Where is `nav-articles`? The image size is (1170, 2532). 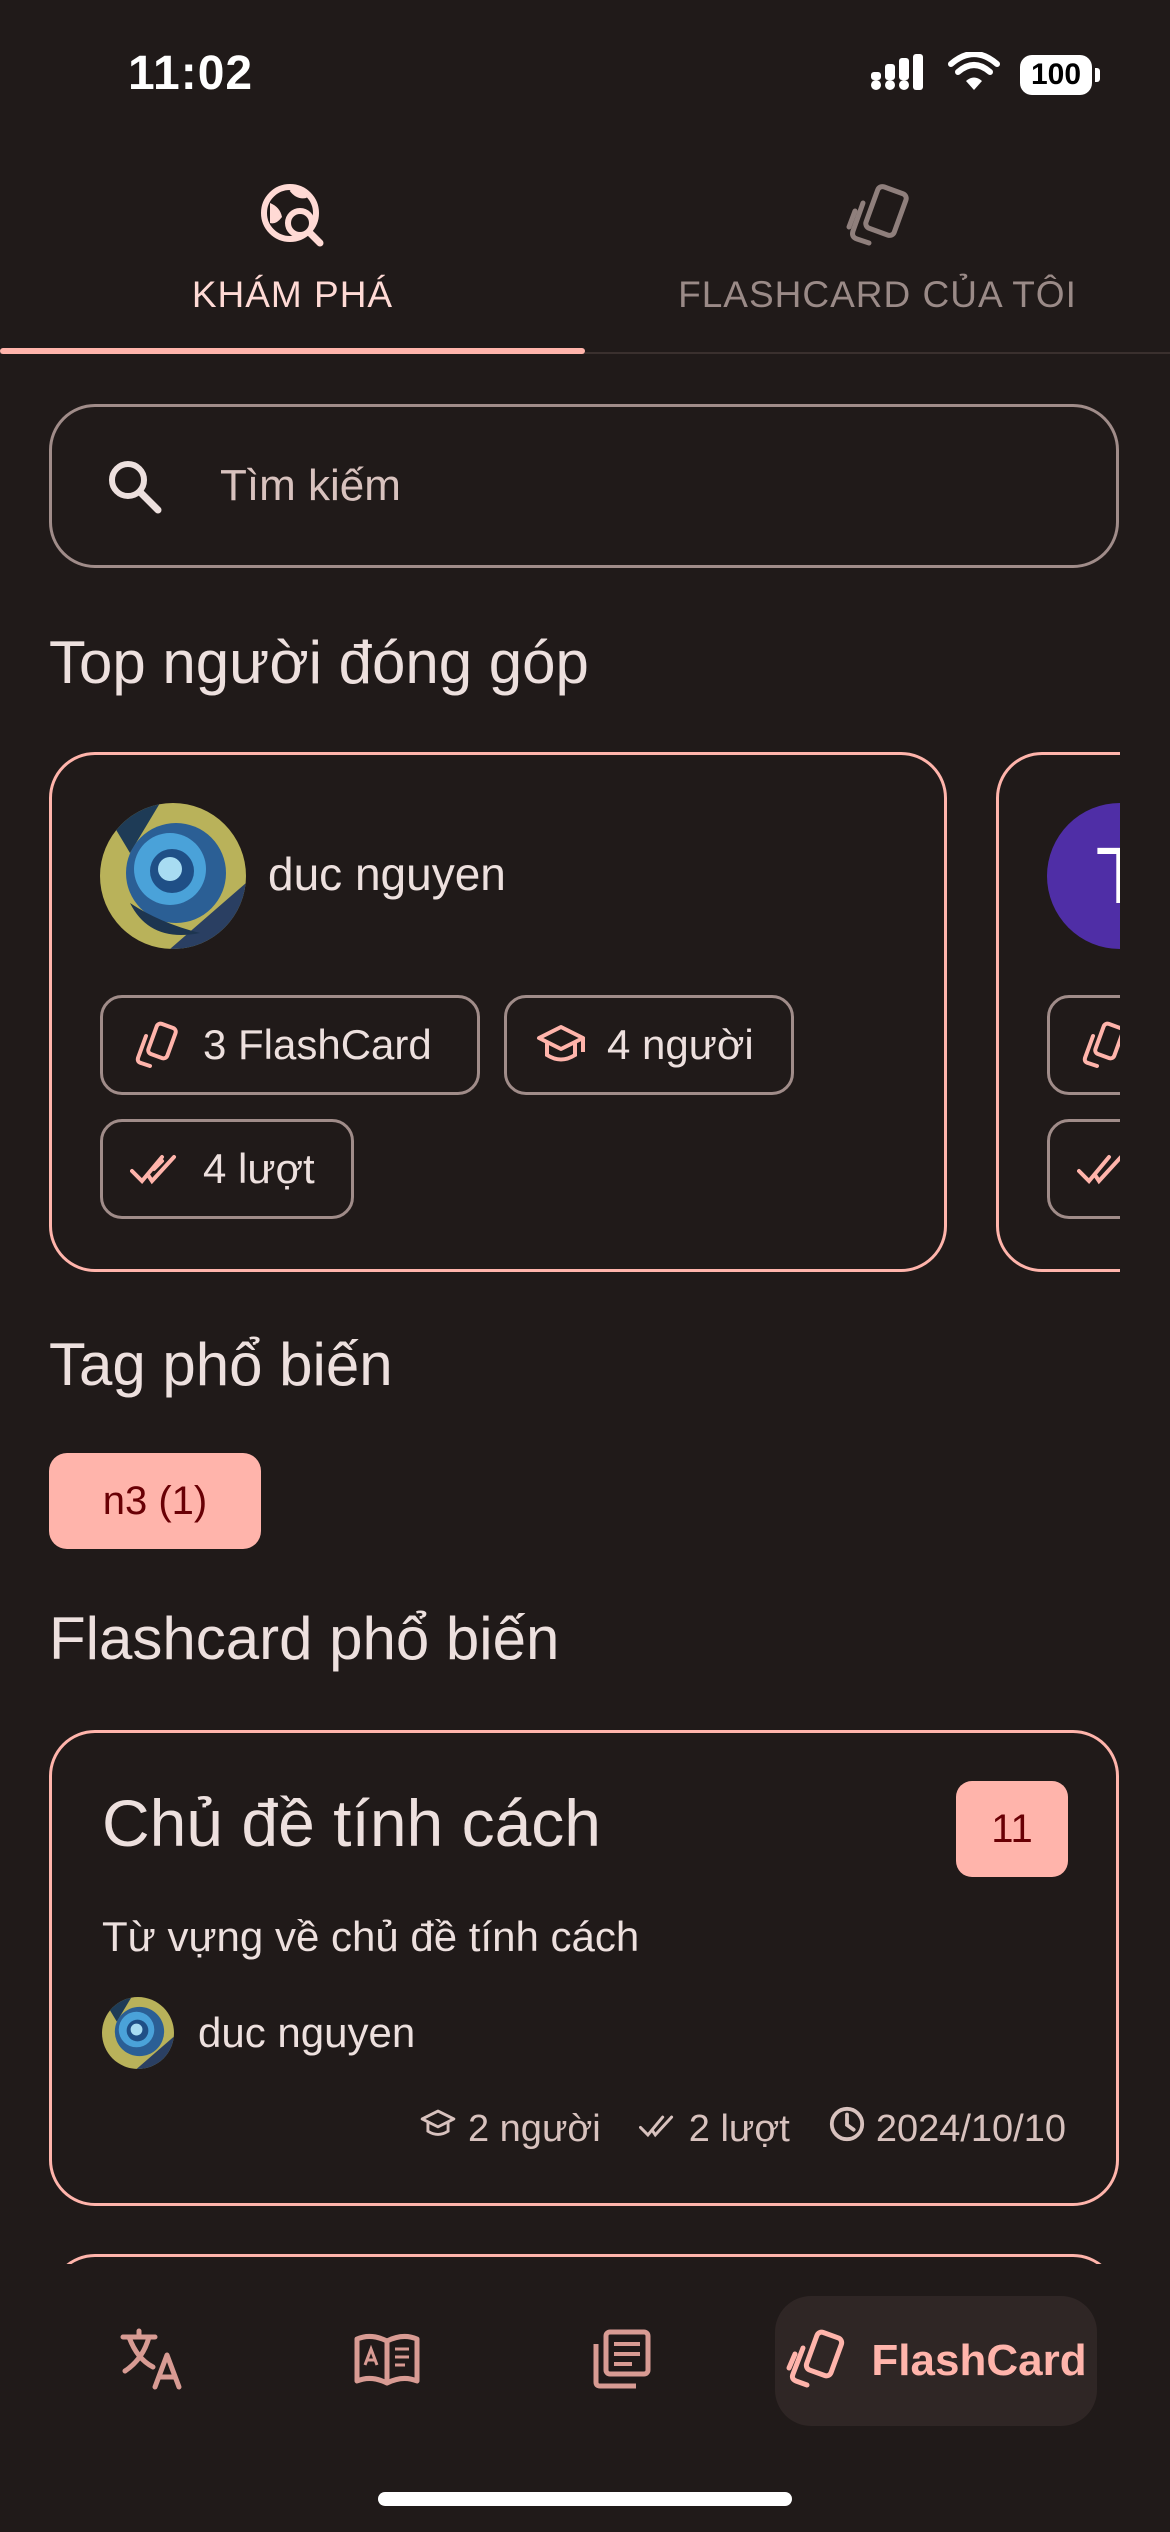 nav-articles is located at coordinates (621, 2361).